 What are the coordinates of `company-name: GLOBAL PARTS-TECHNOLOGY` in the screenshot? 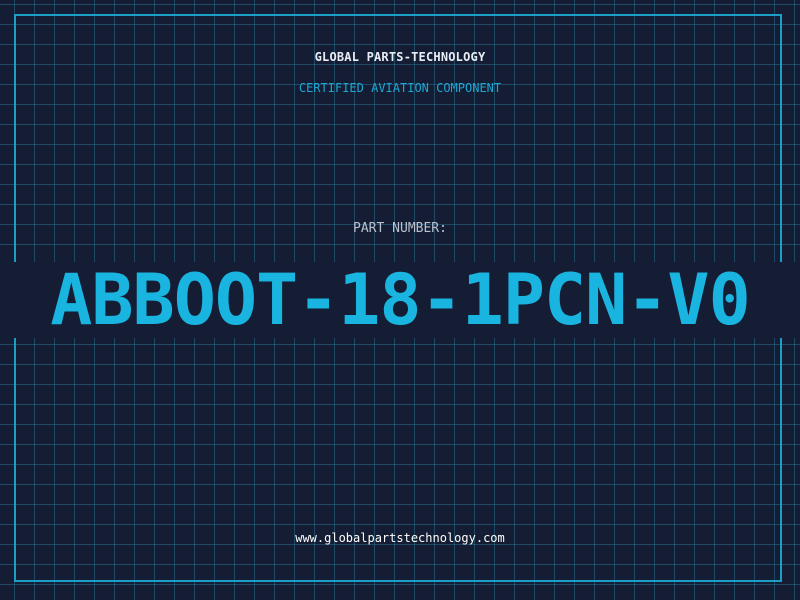 It's located at (400, 57).